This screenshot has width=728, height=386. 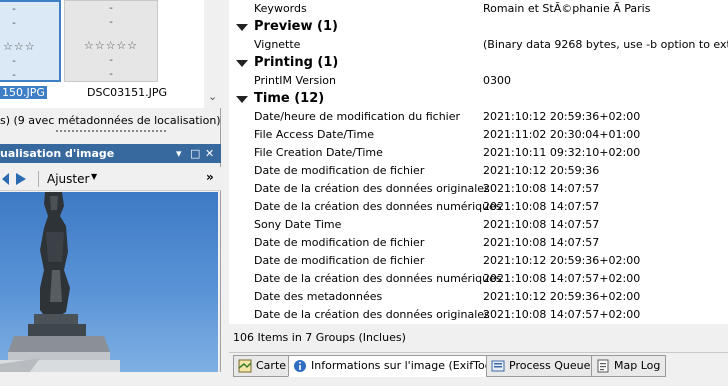 What do you see at coordinates (562, 134) in the screenshot?
I see `property-value: 2021:11:02 20:30:04+01:00` at bounding box center [562, 134].